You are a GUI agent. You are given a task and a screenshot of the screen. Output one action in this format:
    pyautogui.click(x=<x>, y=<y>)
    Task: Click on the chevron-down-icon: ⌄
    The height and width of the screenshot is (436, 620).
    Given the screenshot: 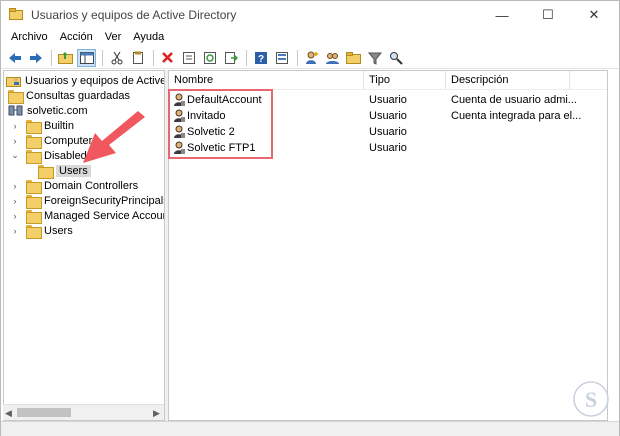 What is the action you would take?
    pyautogui.click(x=15, y=155)
    